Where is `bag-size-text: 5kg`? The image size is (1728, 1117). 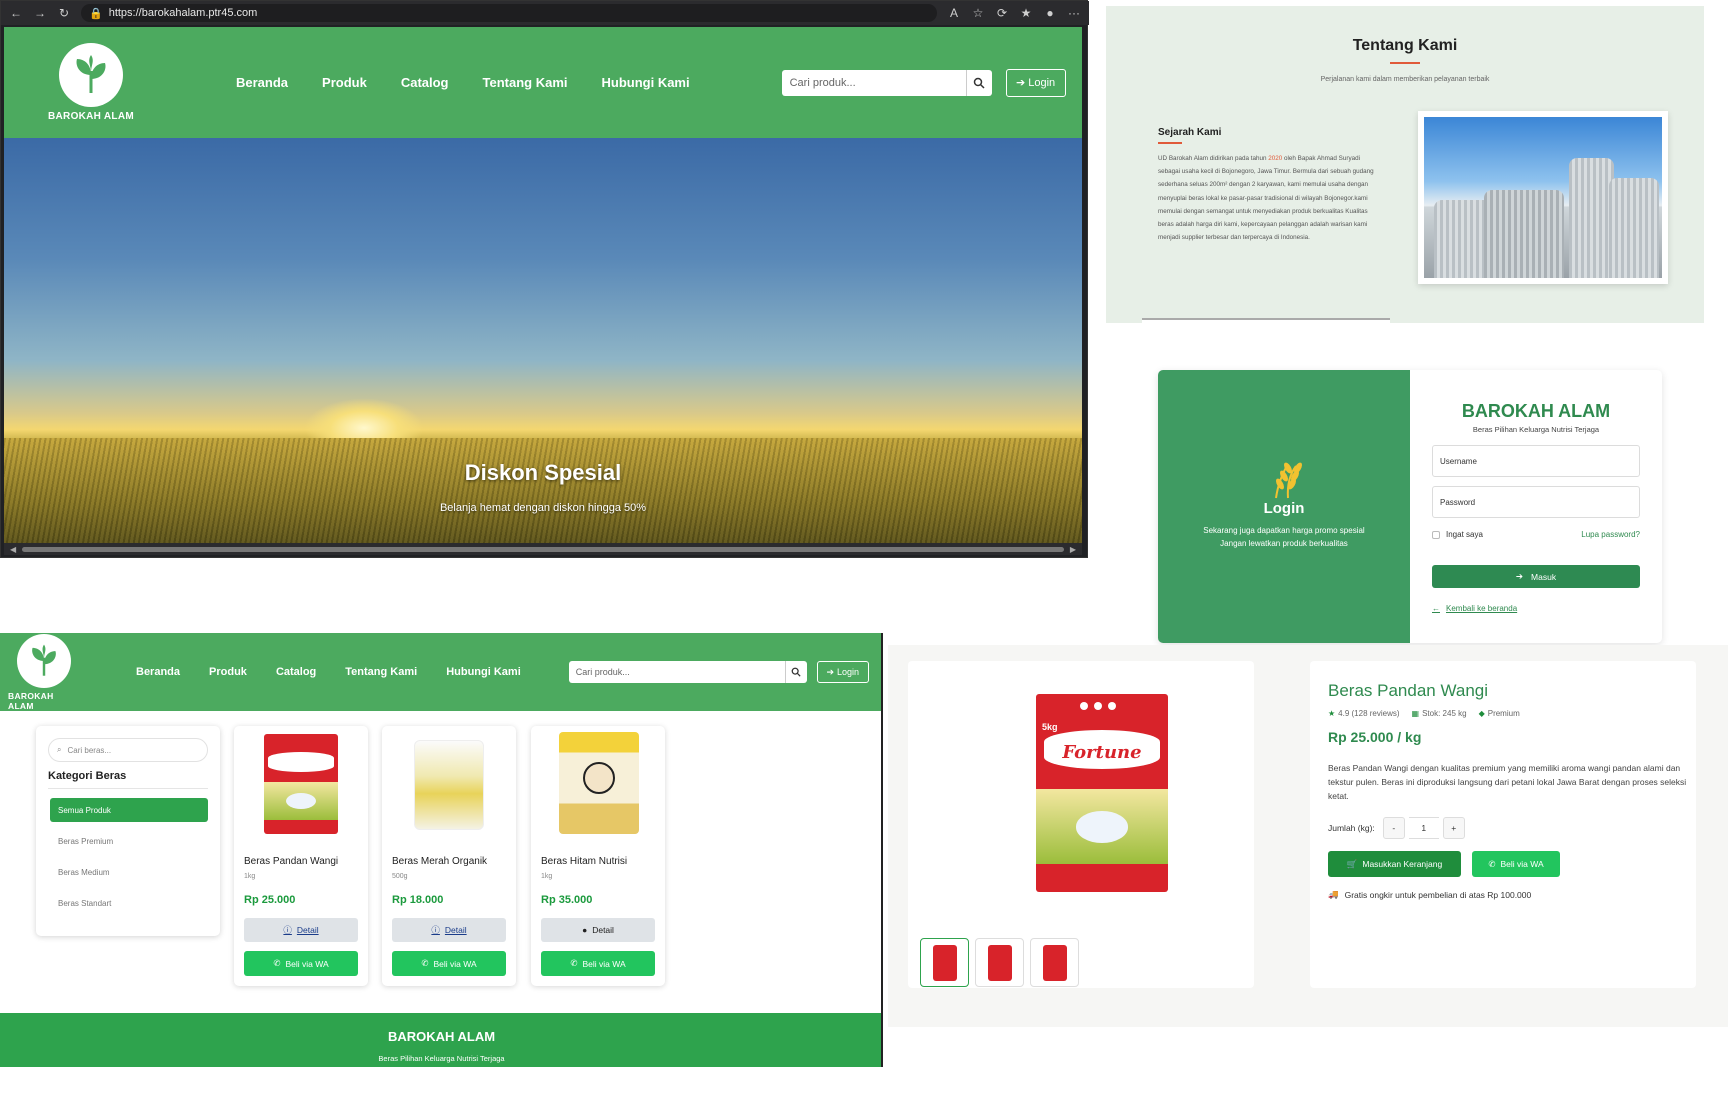
bag-size-text: 5kg is located at coordinates (1050, 727).